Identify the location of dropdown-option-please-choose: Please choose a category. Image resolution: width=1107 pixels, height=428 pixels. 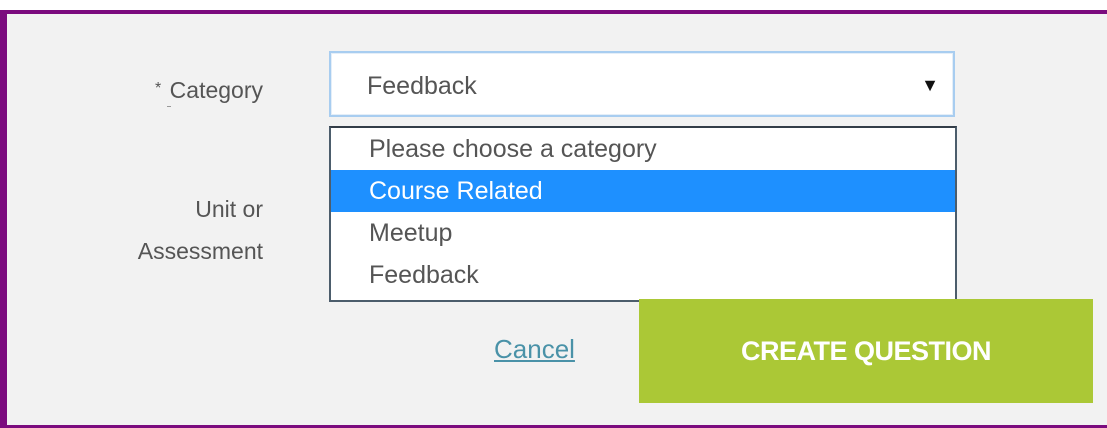
(643, 149).